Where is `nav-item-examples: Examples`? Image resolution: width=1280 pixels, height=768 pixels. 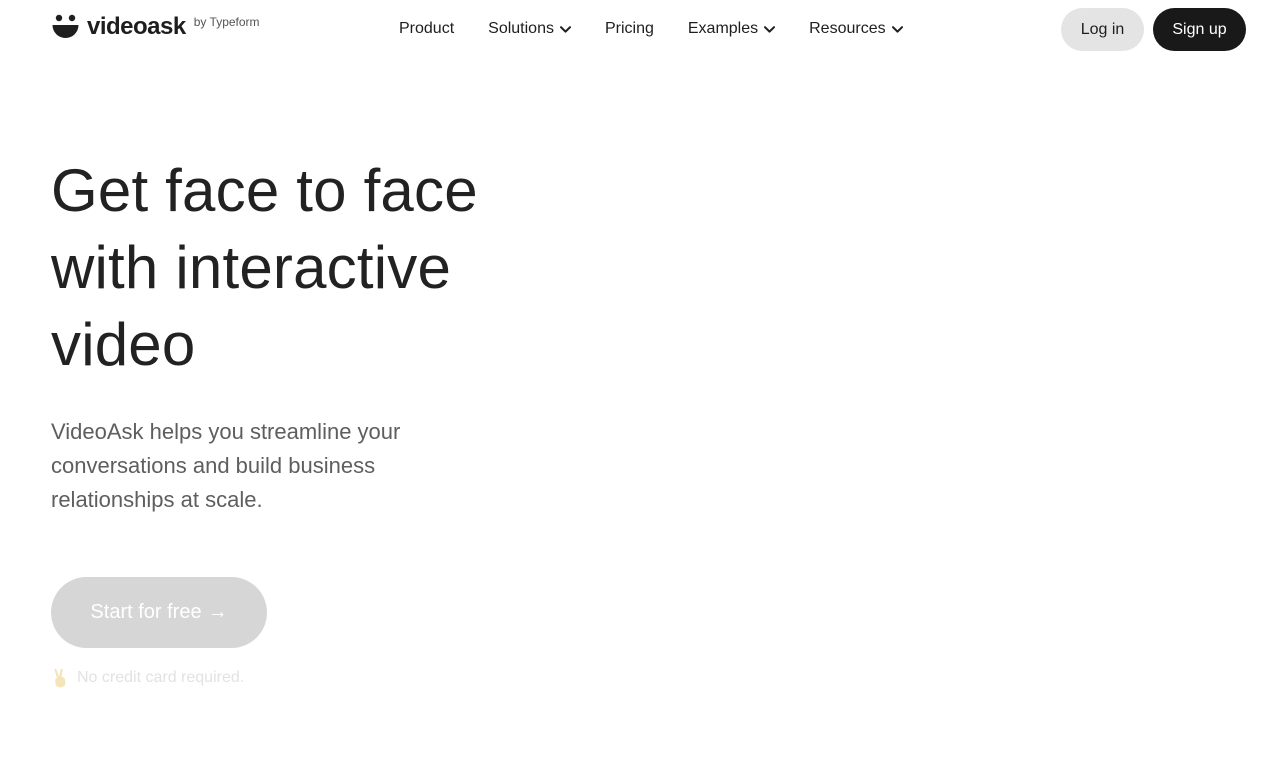 nav-item-examples: Examples is located at coordinates (731, 29).